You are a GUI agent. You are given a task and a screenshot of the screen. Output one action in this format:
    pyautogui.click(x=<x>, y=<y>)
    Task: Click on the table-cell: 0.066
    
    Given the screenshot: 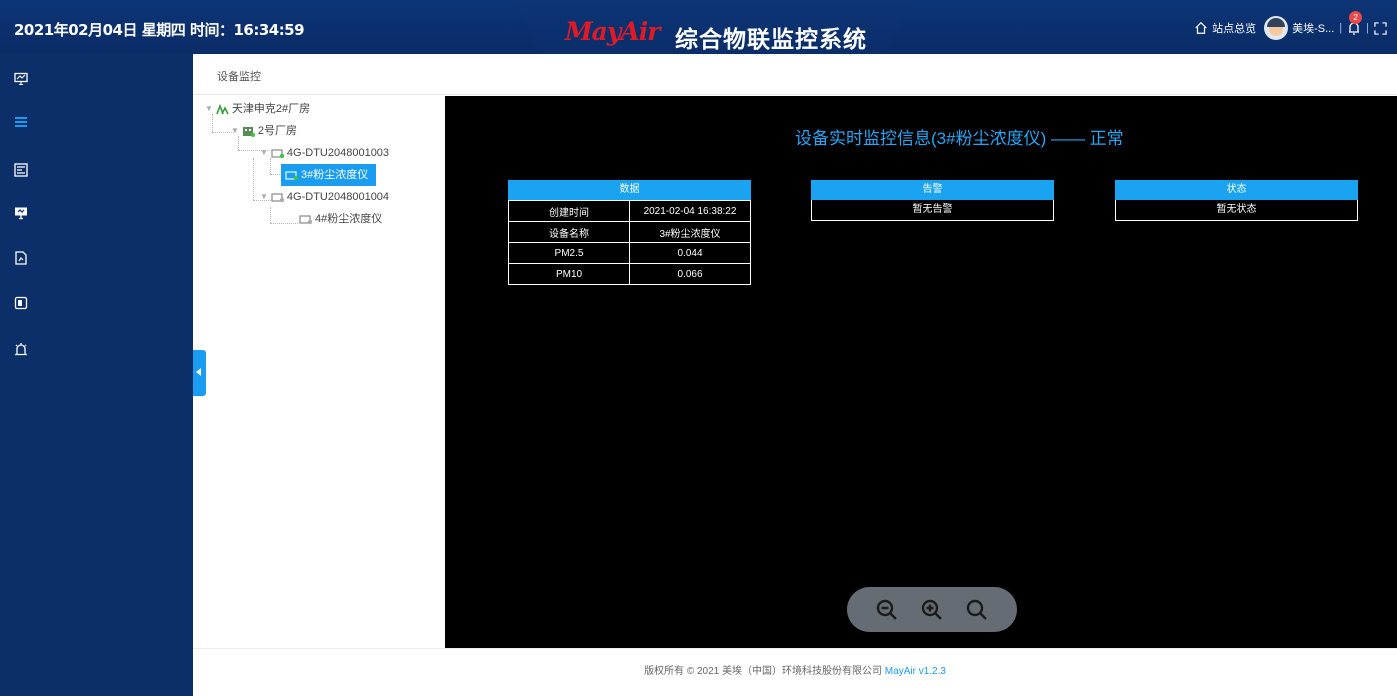 What is the action you would take?
    pyautogui.click(x=690, y=274)
    